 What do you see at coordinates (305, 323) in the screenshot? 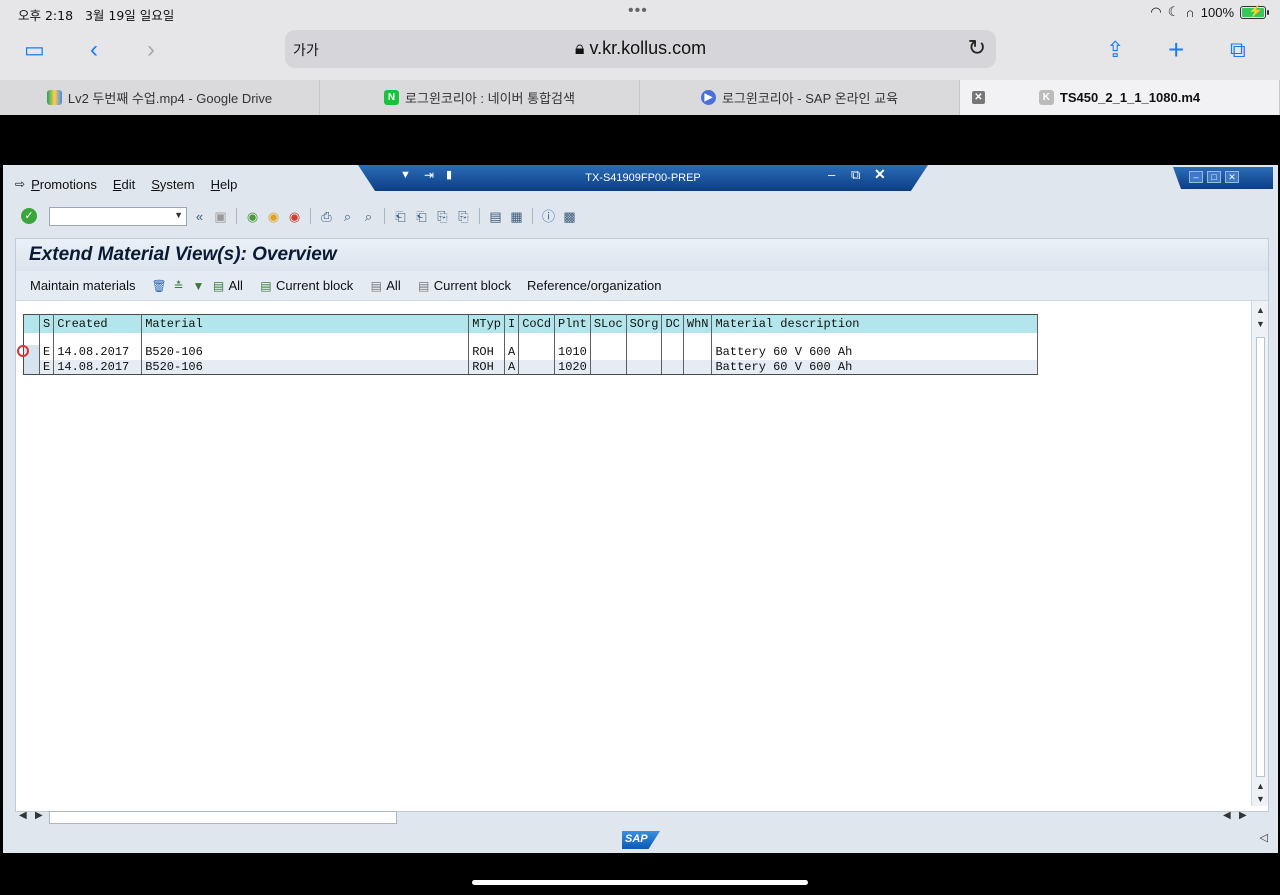
I see `col-material: Material` at bounding box center [305, 323].